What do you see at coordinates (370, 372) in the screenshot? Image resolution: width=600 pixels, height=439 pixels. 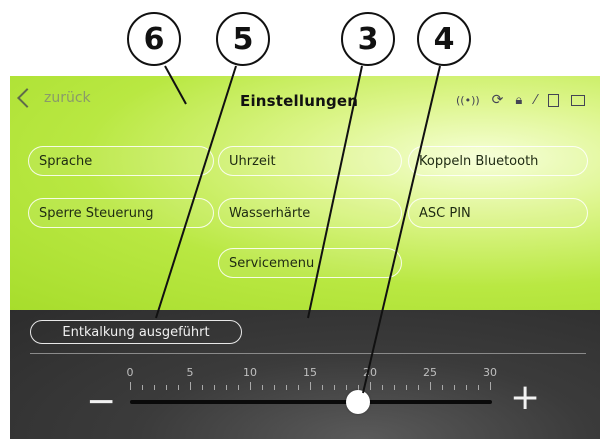 I see `scale-label: 20` at bounding box center [370, 372].